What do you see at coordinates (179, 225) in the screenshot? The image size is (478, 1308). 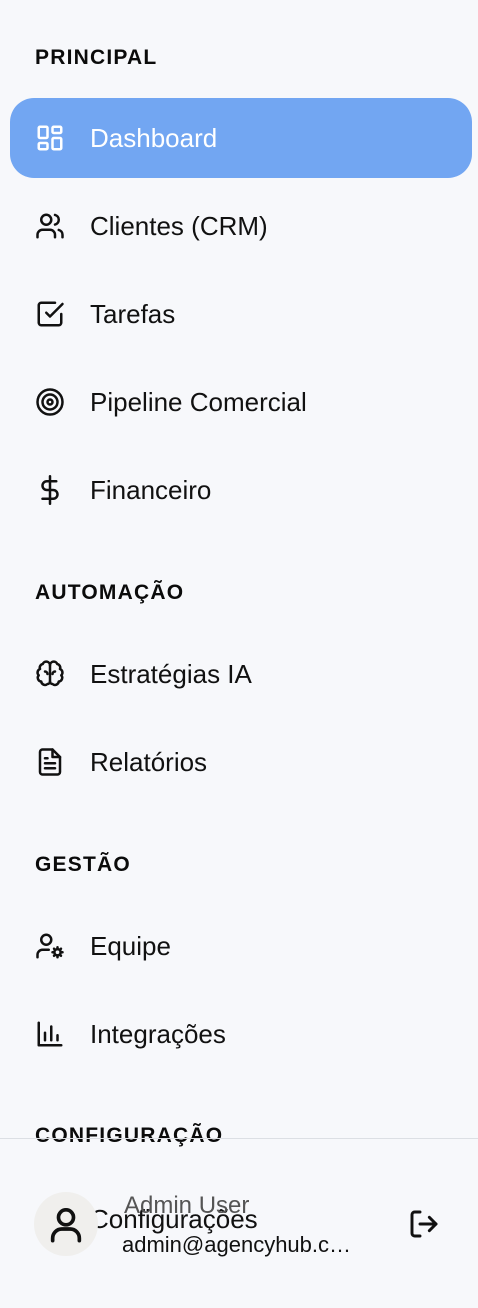 I see `nav-label-clientes: Clientes (CRM)` at bounding box center [179, 225].